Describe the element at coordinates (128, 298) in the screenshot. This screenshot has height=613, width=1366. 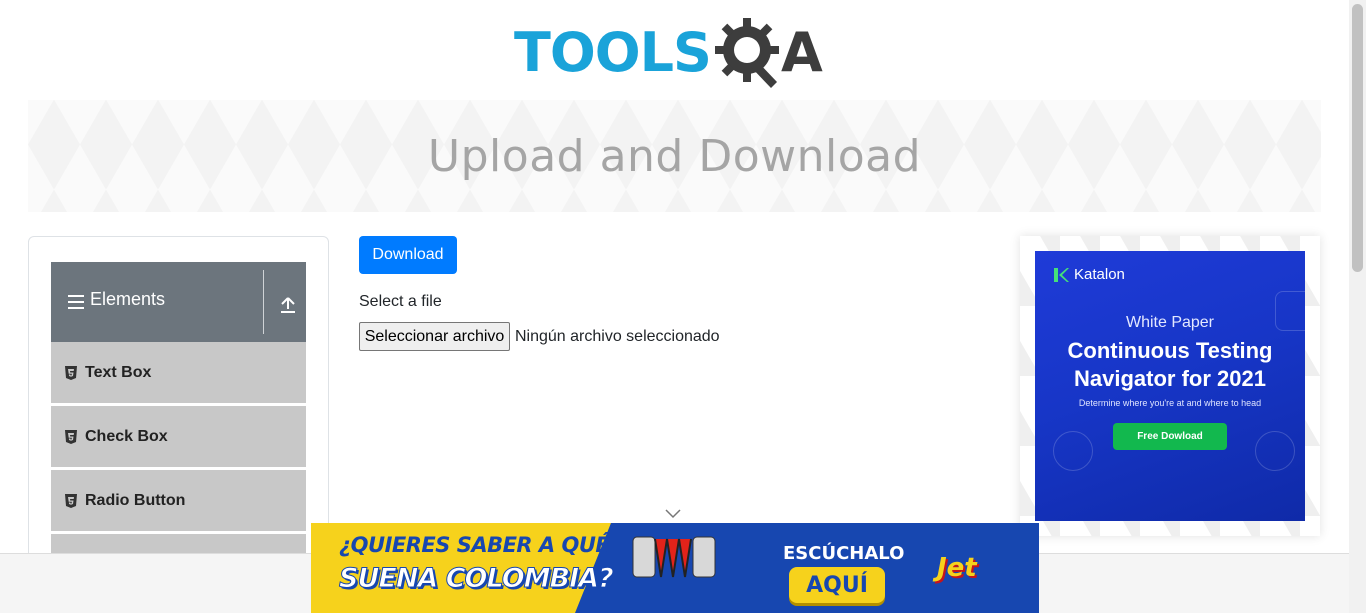
I see `sidebar-group-title: Elements` at that location.